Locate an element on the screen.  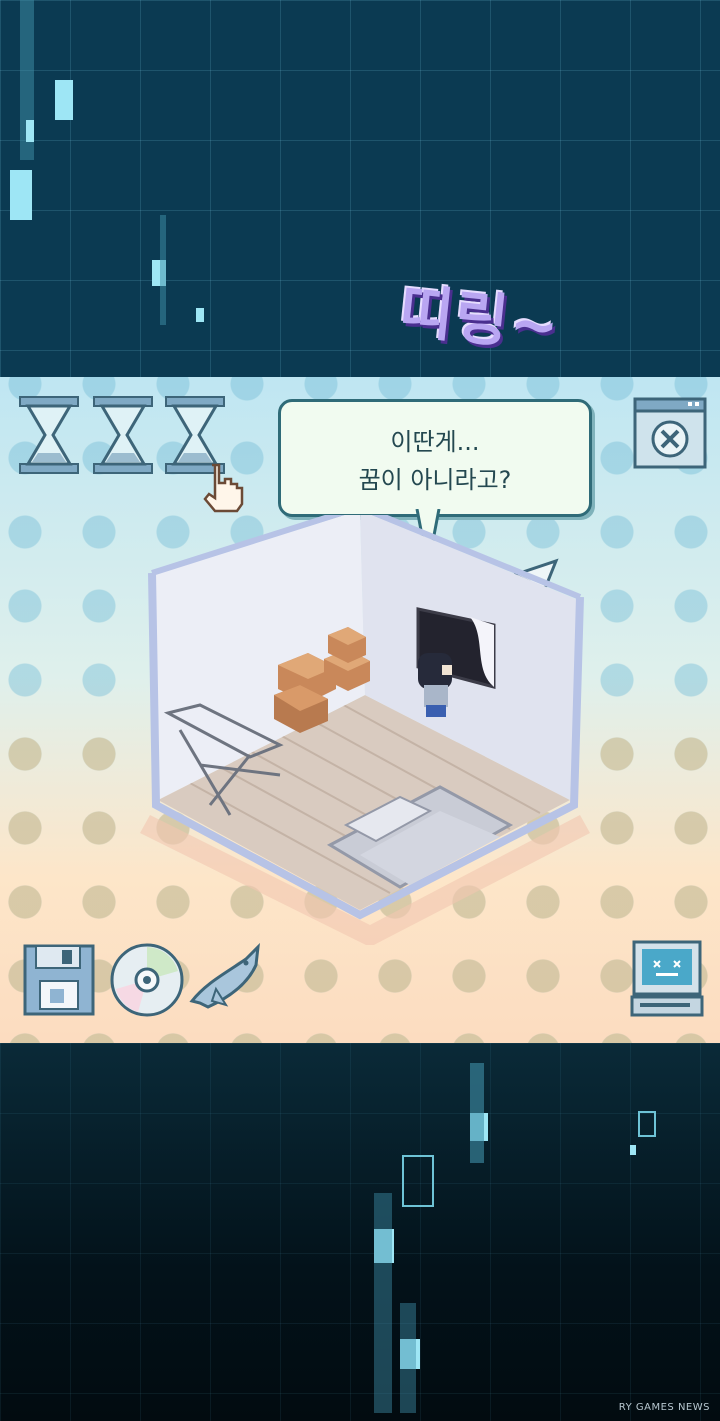
cd-disc-icon is located at coordinates (147, 980).